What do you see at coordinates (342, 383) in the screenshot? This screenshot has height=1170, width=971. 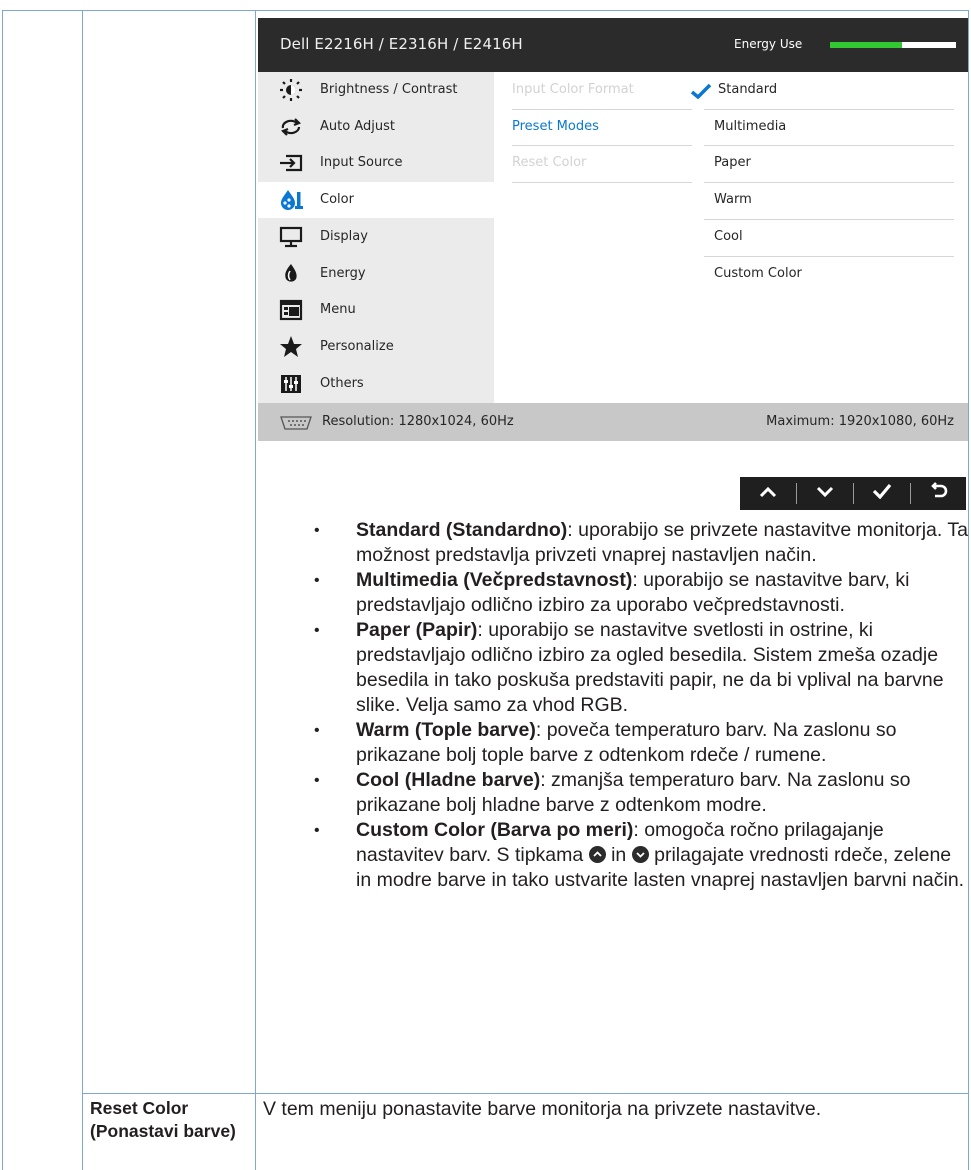 I see `sidebar-item-label: Others` at bounding box center [342, 383].